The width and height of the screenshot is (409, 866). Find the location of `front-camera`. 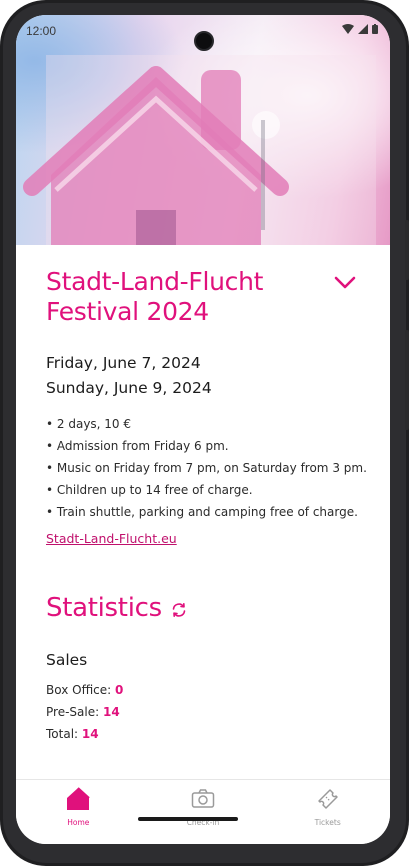

front-camera is located at coordinates (204, 41).